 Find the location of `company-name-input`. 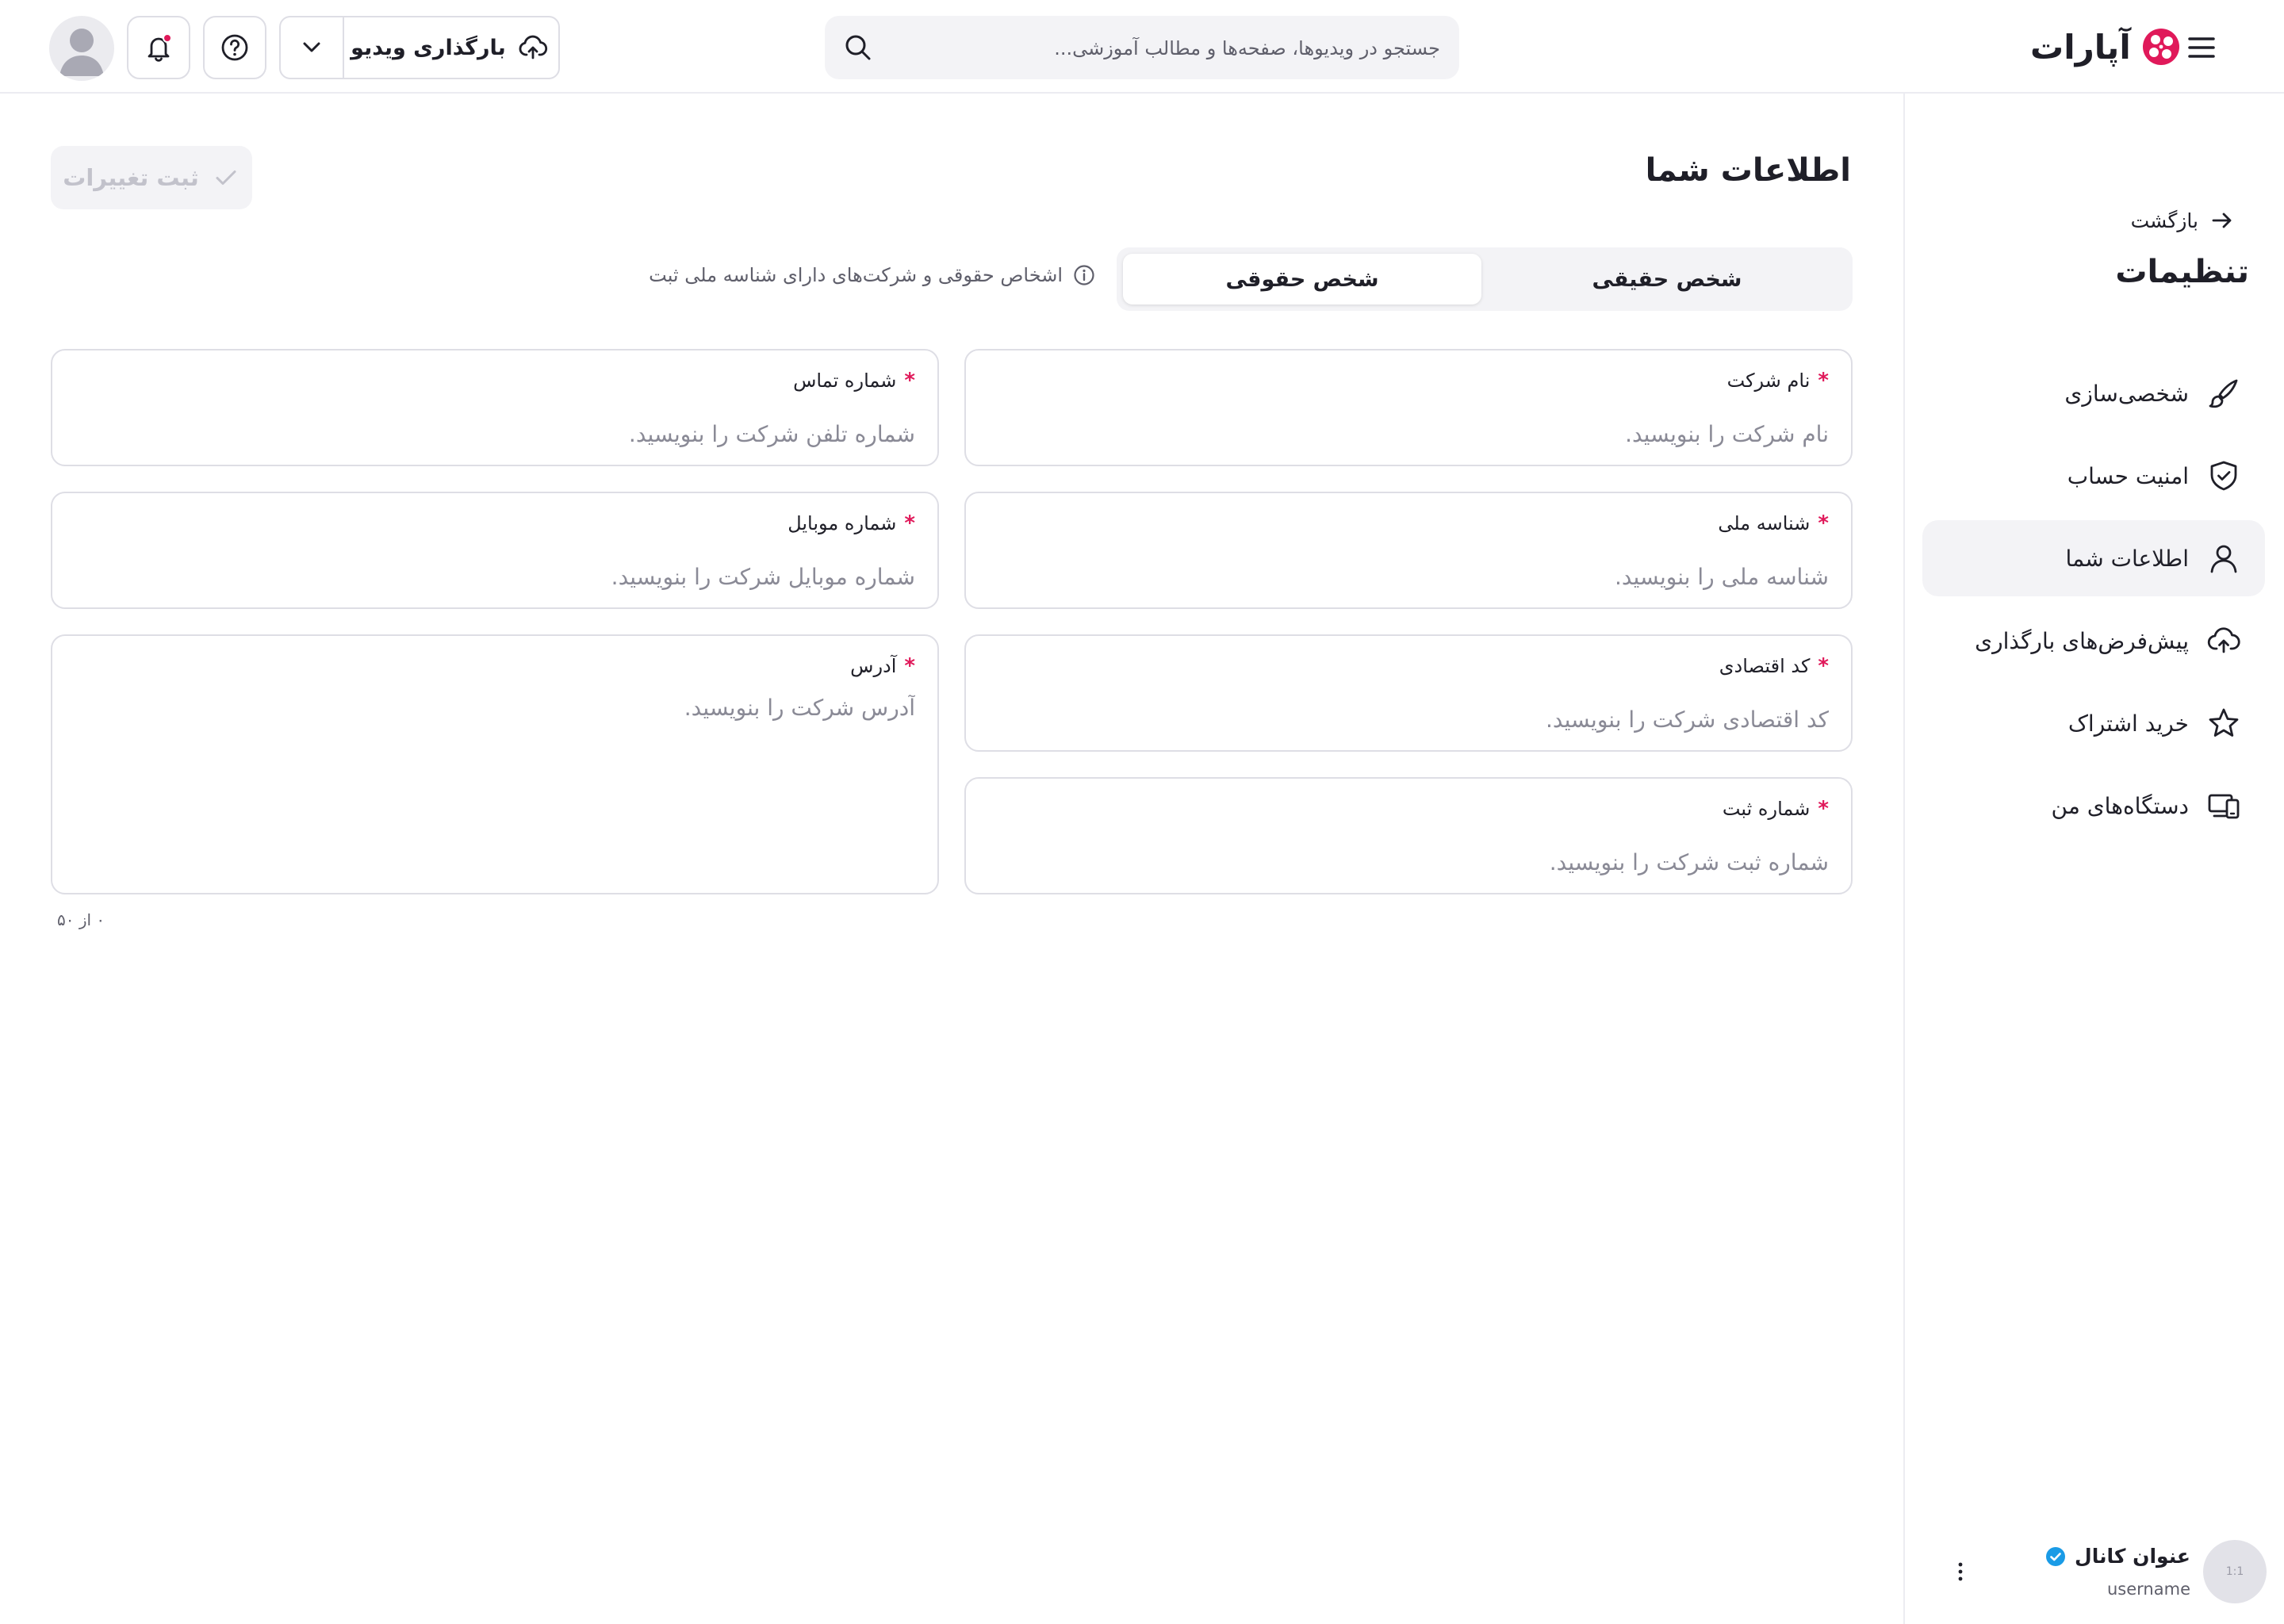

company-name-input is located at coordinates (1408, 434).